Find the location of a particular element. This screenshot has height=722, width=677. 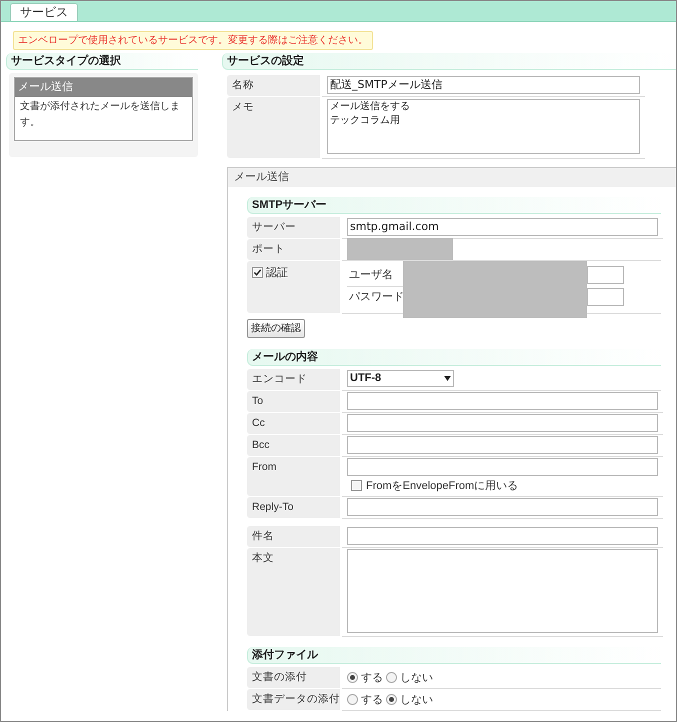

field-label: 認証 is located at coordinates (277, 272).